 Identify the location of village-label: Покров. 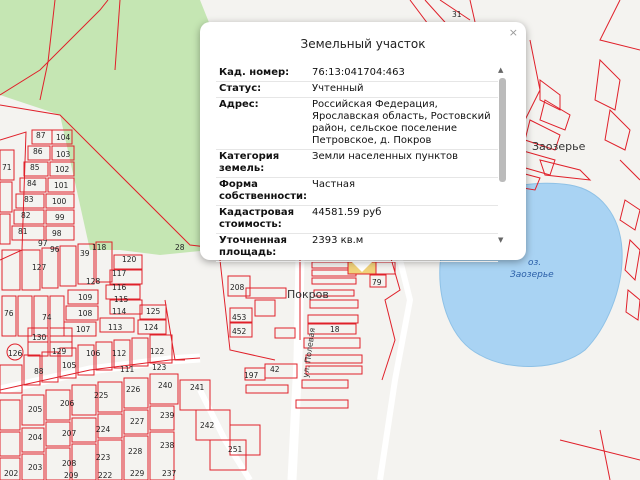
(308, 294).